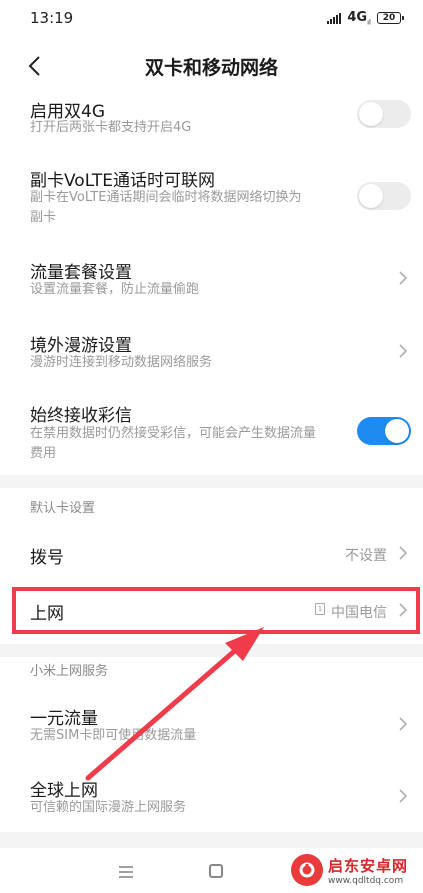  What do you see at coordinates (43, 453) in the screenshot?
I see `setting-mms-desc-2: 费用` at bounding box center [43, 453].